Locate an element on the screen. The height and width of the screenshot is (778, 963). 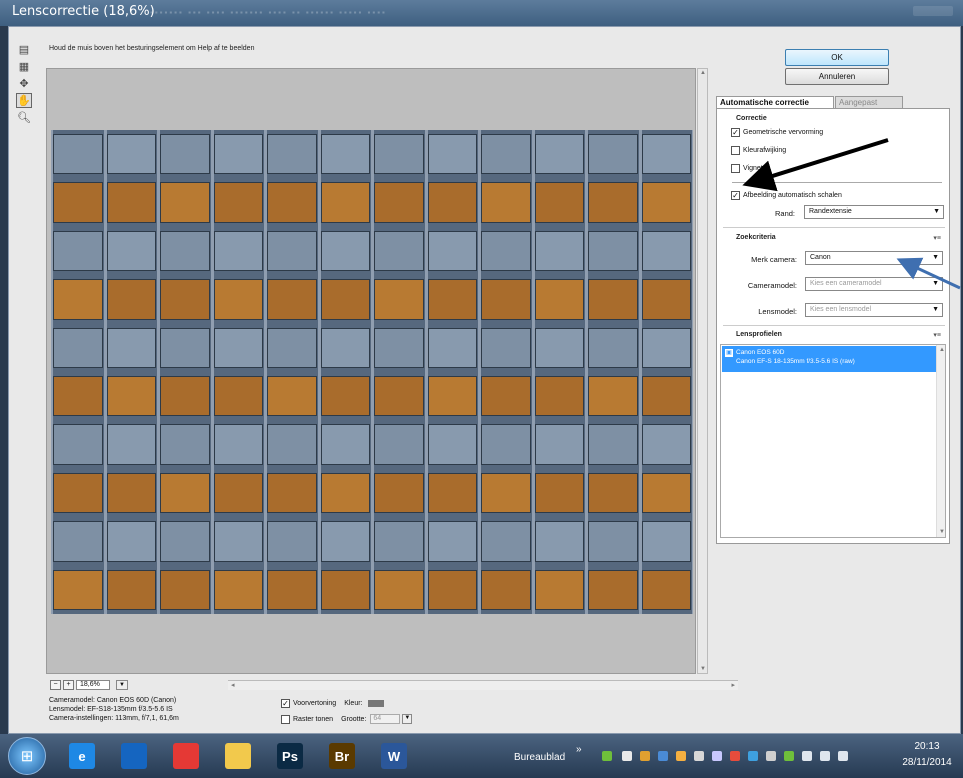
ok-button: OK is located at coordinates (837, 57).